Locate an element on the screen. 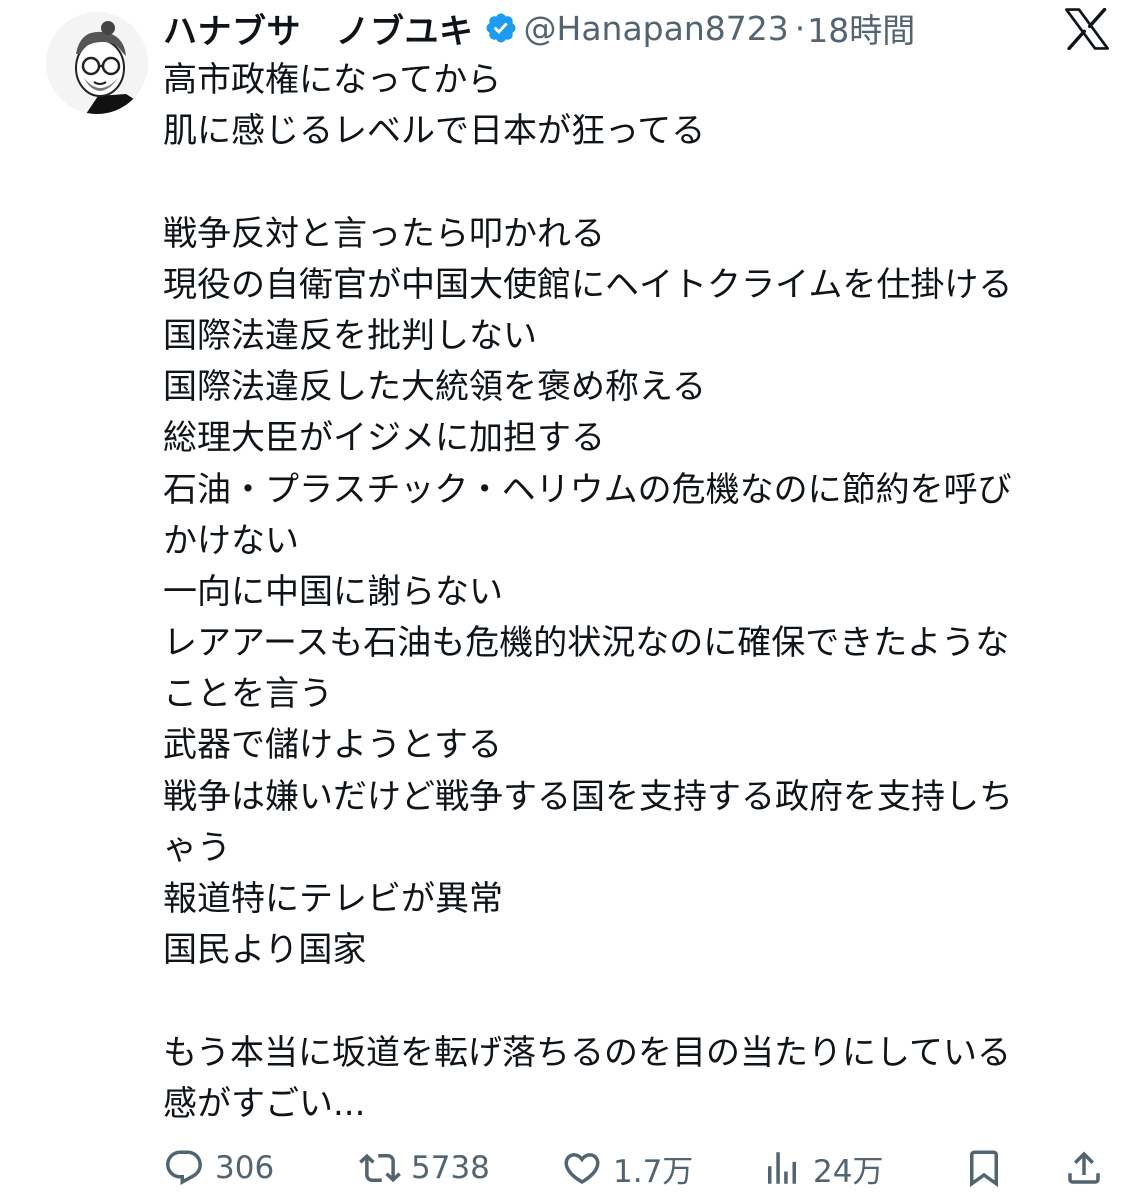 Image resolution: width=1130 pixels, height=1200 pixels. share-icon is located at coordinates (1084, 1167).